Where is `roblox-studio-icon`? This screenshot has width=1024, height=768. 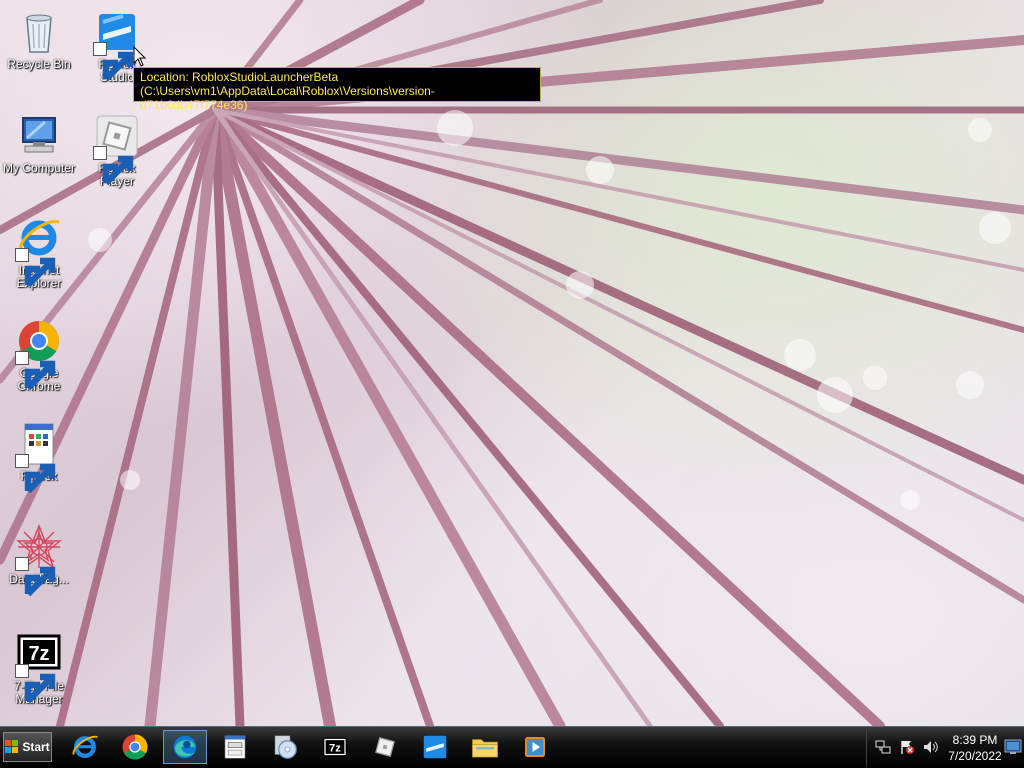 roblox-studio-icon is located at coordinates (435, 747).